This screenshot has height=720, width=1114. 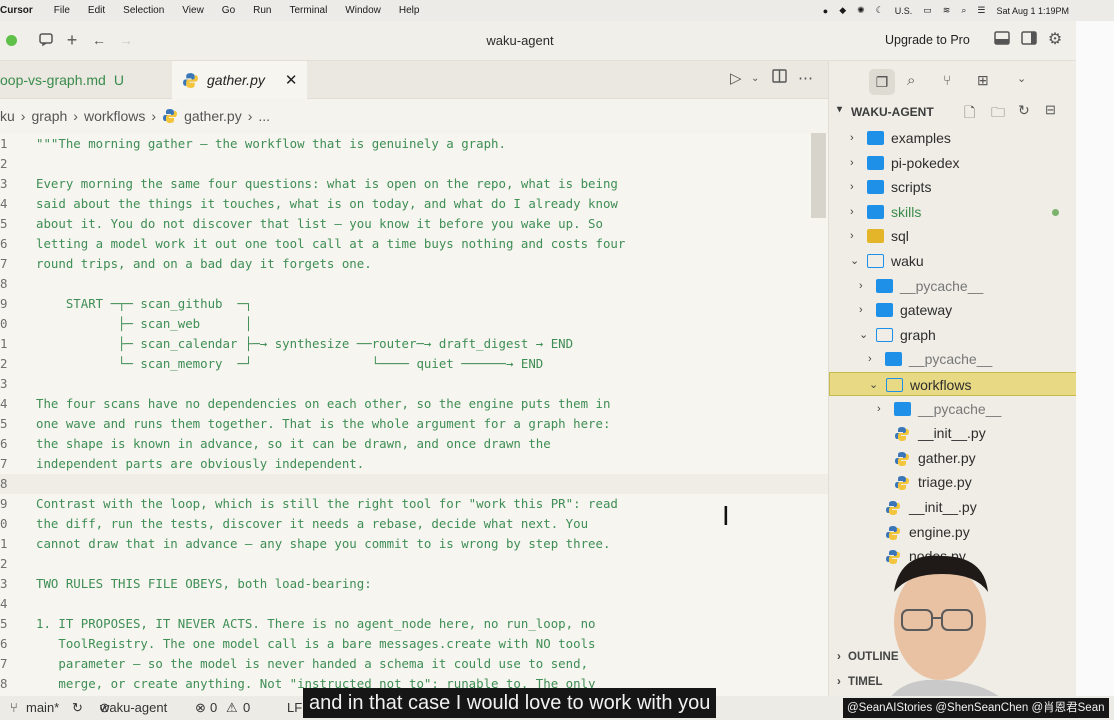 What do you see at coordinates (983, 80) in the screenshot?
I see `extensions-icon: ⊞` at bounding box center [983, 80].